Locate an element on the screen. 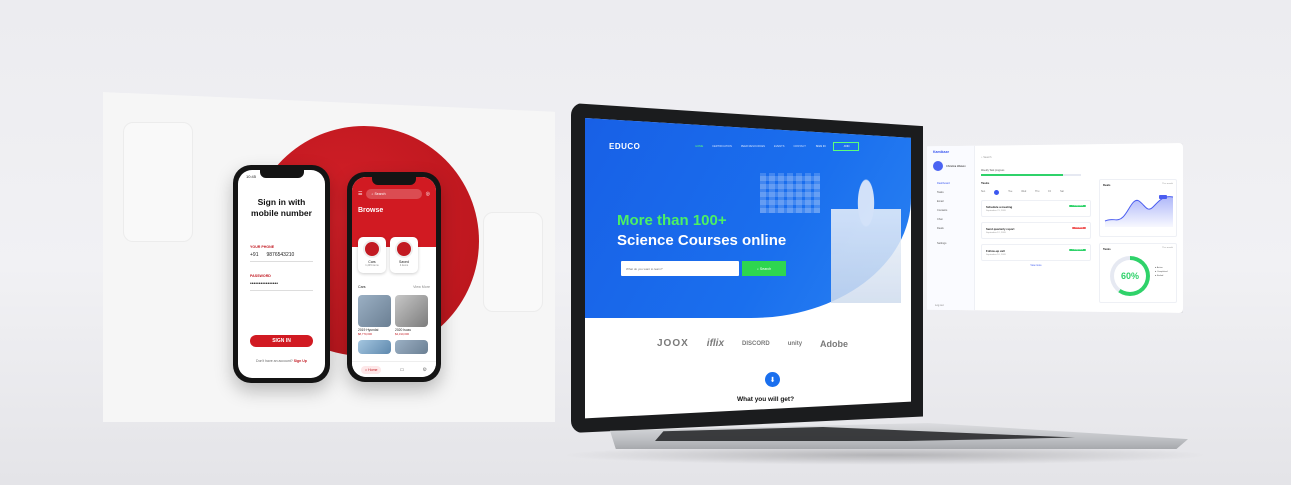 The width and height of the screenshot is (1291, 485). menu-item-peer-resources: PEER RESOURCES is located at coordinates (753, 146).